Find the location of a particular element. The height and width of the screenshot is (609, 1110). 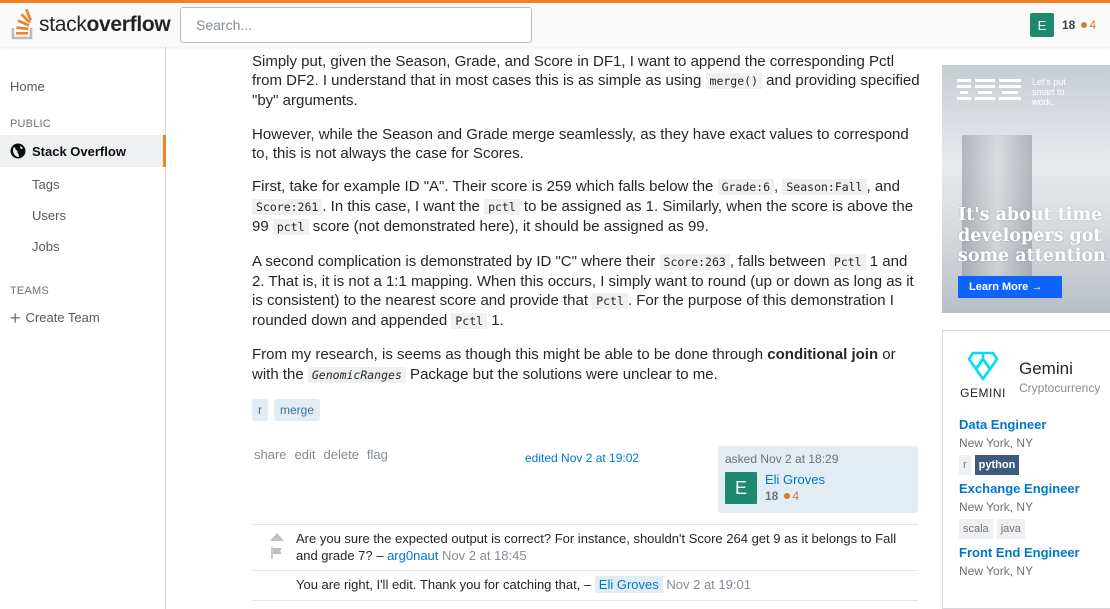

delete-link: delete is located at coordinates (341, 454).